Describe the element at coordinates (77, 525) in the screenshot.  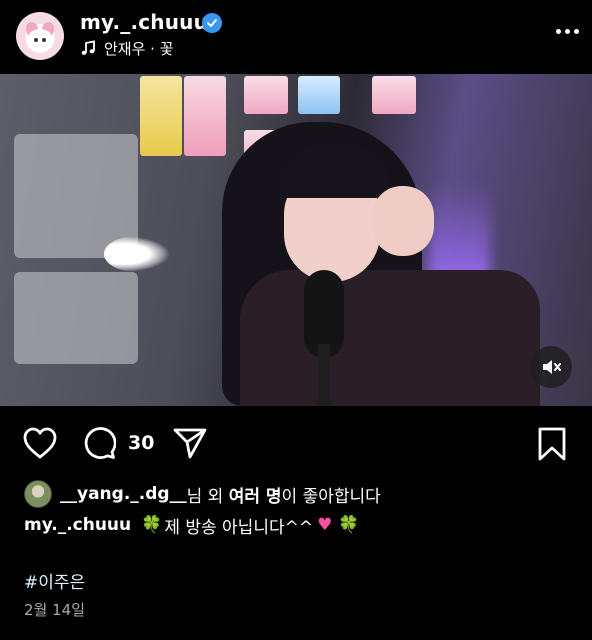
I see `caption-username: my._.chuuu` at that location.